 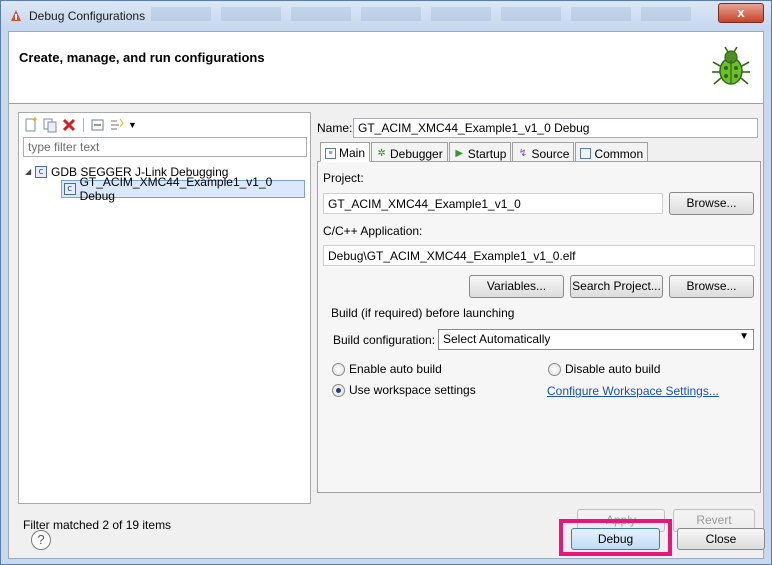 What do you see at coordinates (80, 125) in the screenshot?
I see `tree-toolbar: ▼` at bounding box center [80, 125].